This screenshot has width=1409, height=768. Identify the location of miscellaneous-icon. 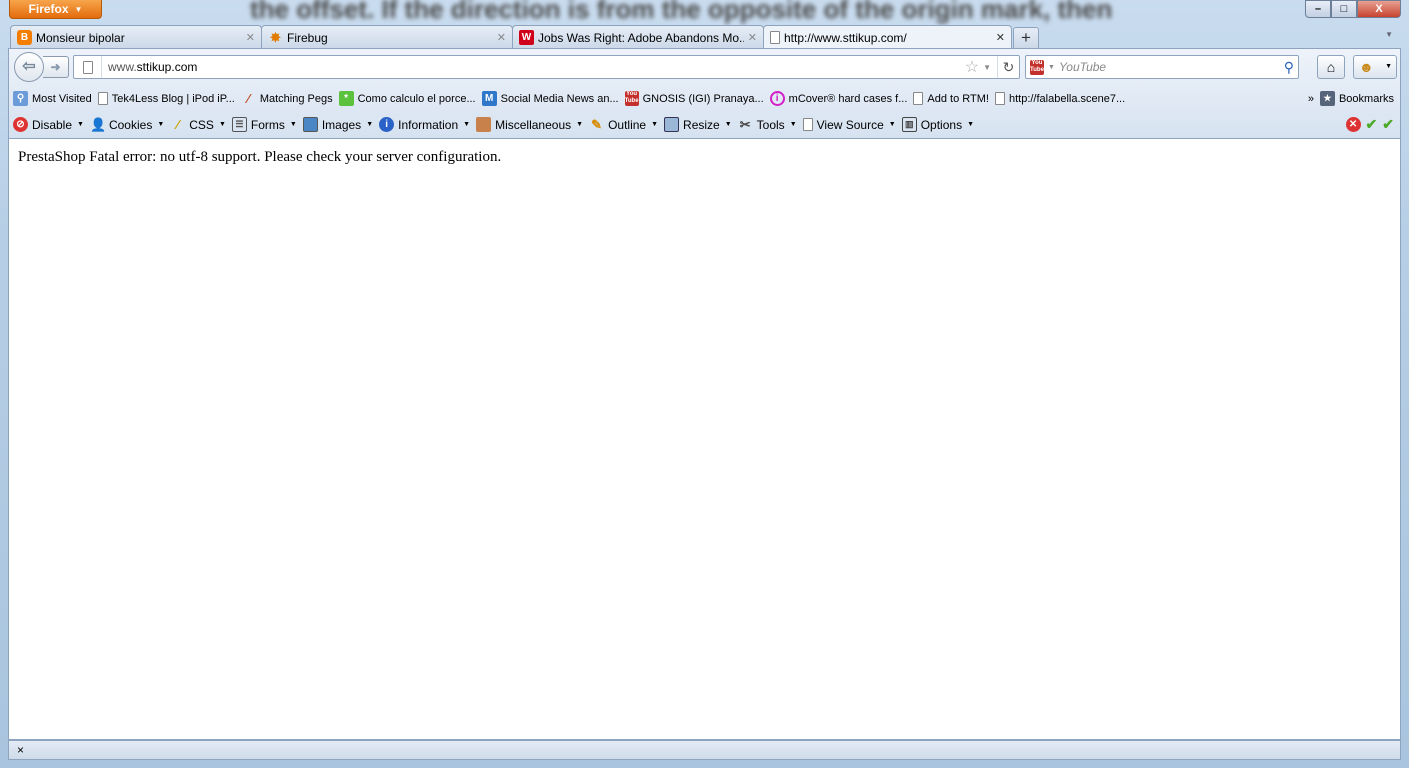
(484, 124).